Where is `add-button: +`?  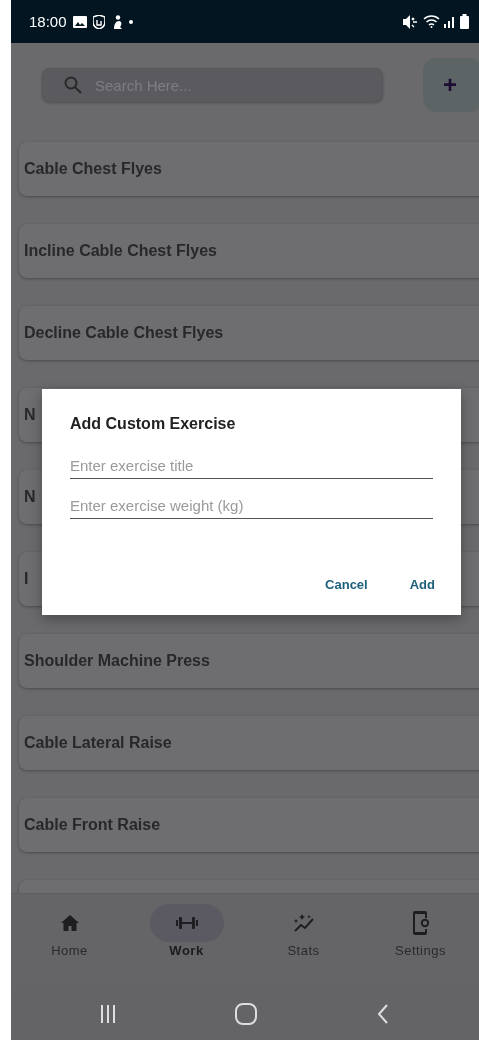 add-button: + is located at coordinates (451, 85).